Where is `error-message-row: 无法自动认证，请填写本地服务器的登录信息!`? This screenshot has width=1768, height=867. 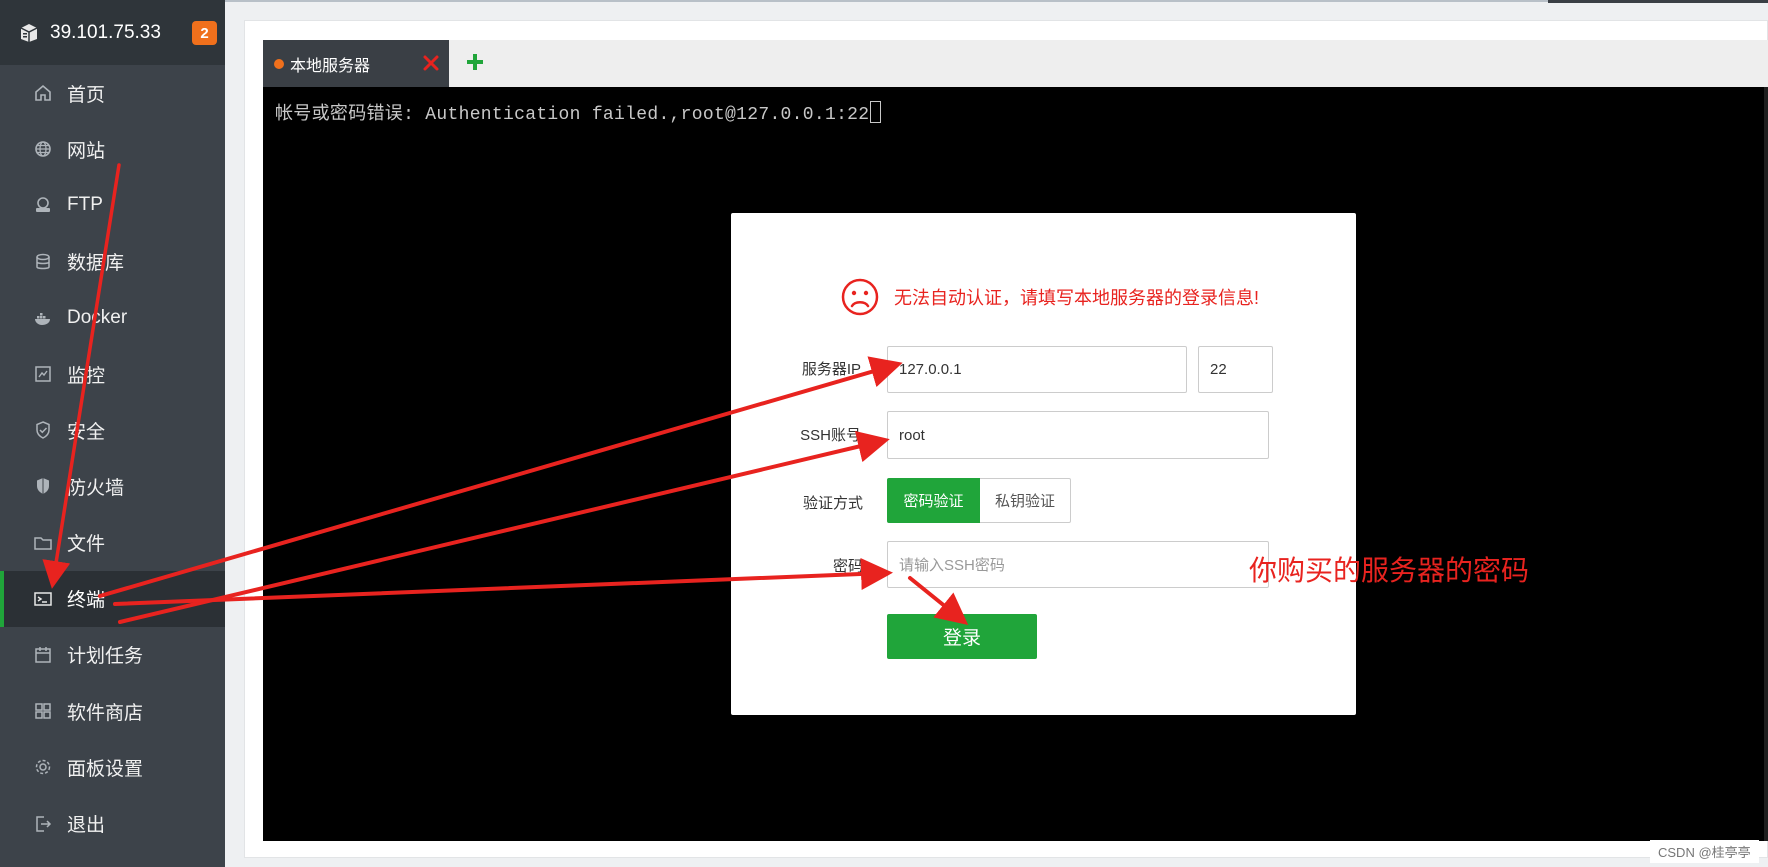 error-message-row: 无法自动认证，请填写本地服务器的登录信息! is located at coordinates (1049, 297).